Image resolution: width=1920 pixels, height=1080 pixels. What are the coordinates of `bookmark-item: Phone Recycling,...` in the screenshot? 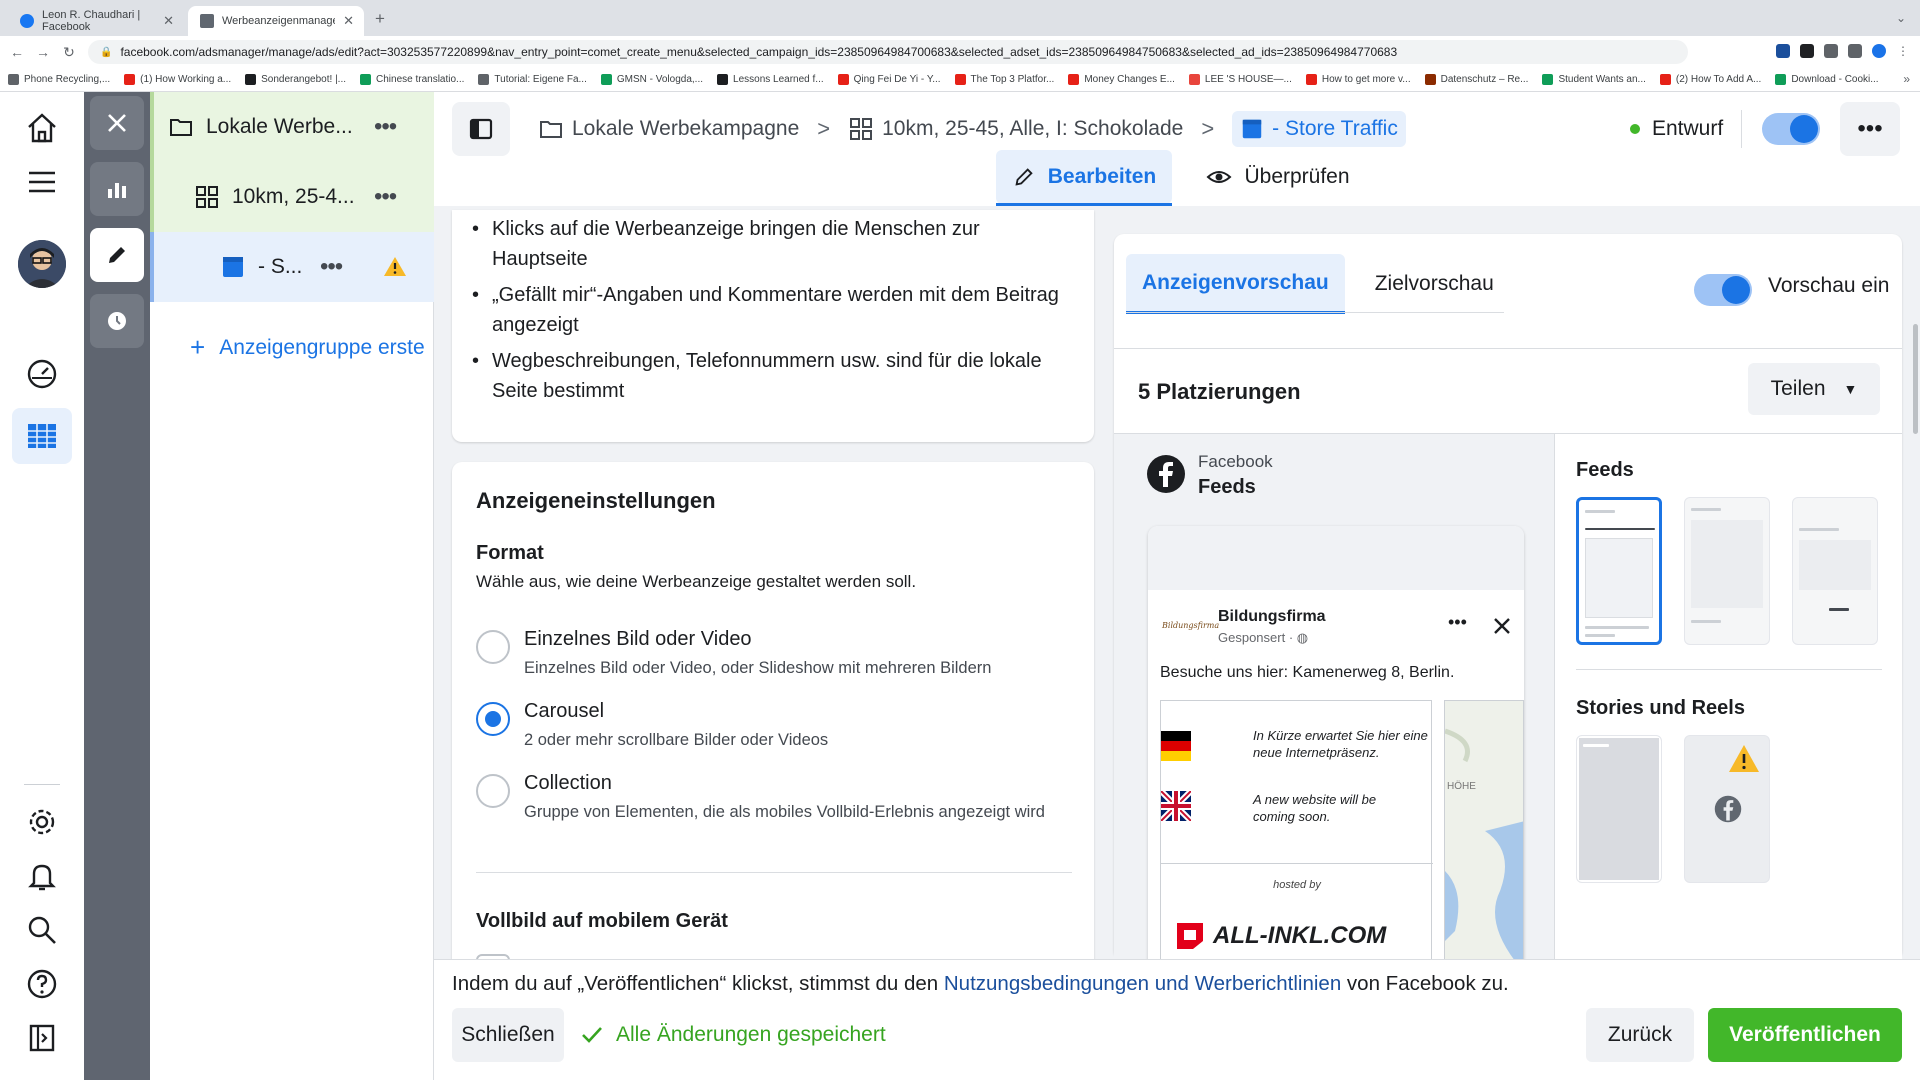 It's located at (59, 79).